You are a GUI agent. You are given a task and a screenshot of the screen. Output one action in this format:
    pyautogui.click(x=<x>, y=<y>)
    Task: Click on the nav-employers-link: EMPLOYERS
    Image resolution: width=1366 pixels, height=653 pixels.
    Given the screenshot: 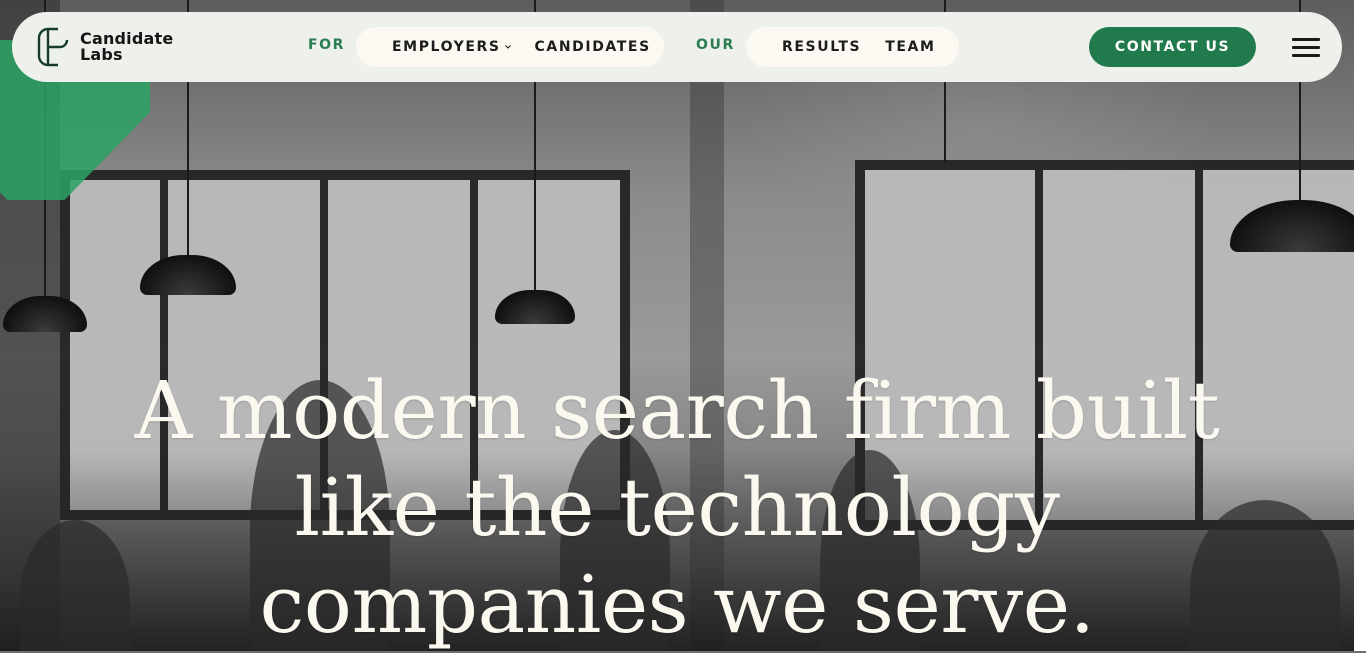 What is the action you would take?
    pyautogui.click(x=451, y=47)
    